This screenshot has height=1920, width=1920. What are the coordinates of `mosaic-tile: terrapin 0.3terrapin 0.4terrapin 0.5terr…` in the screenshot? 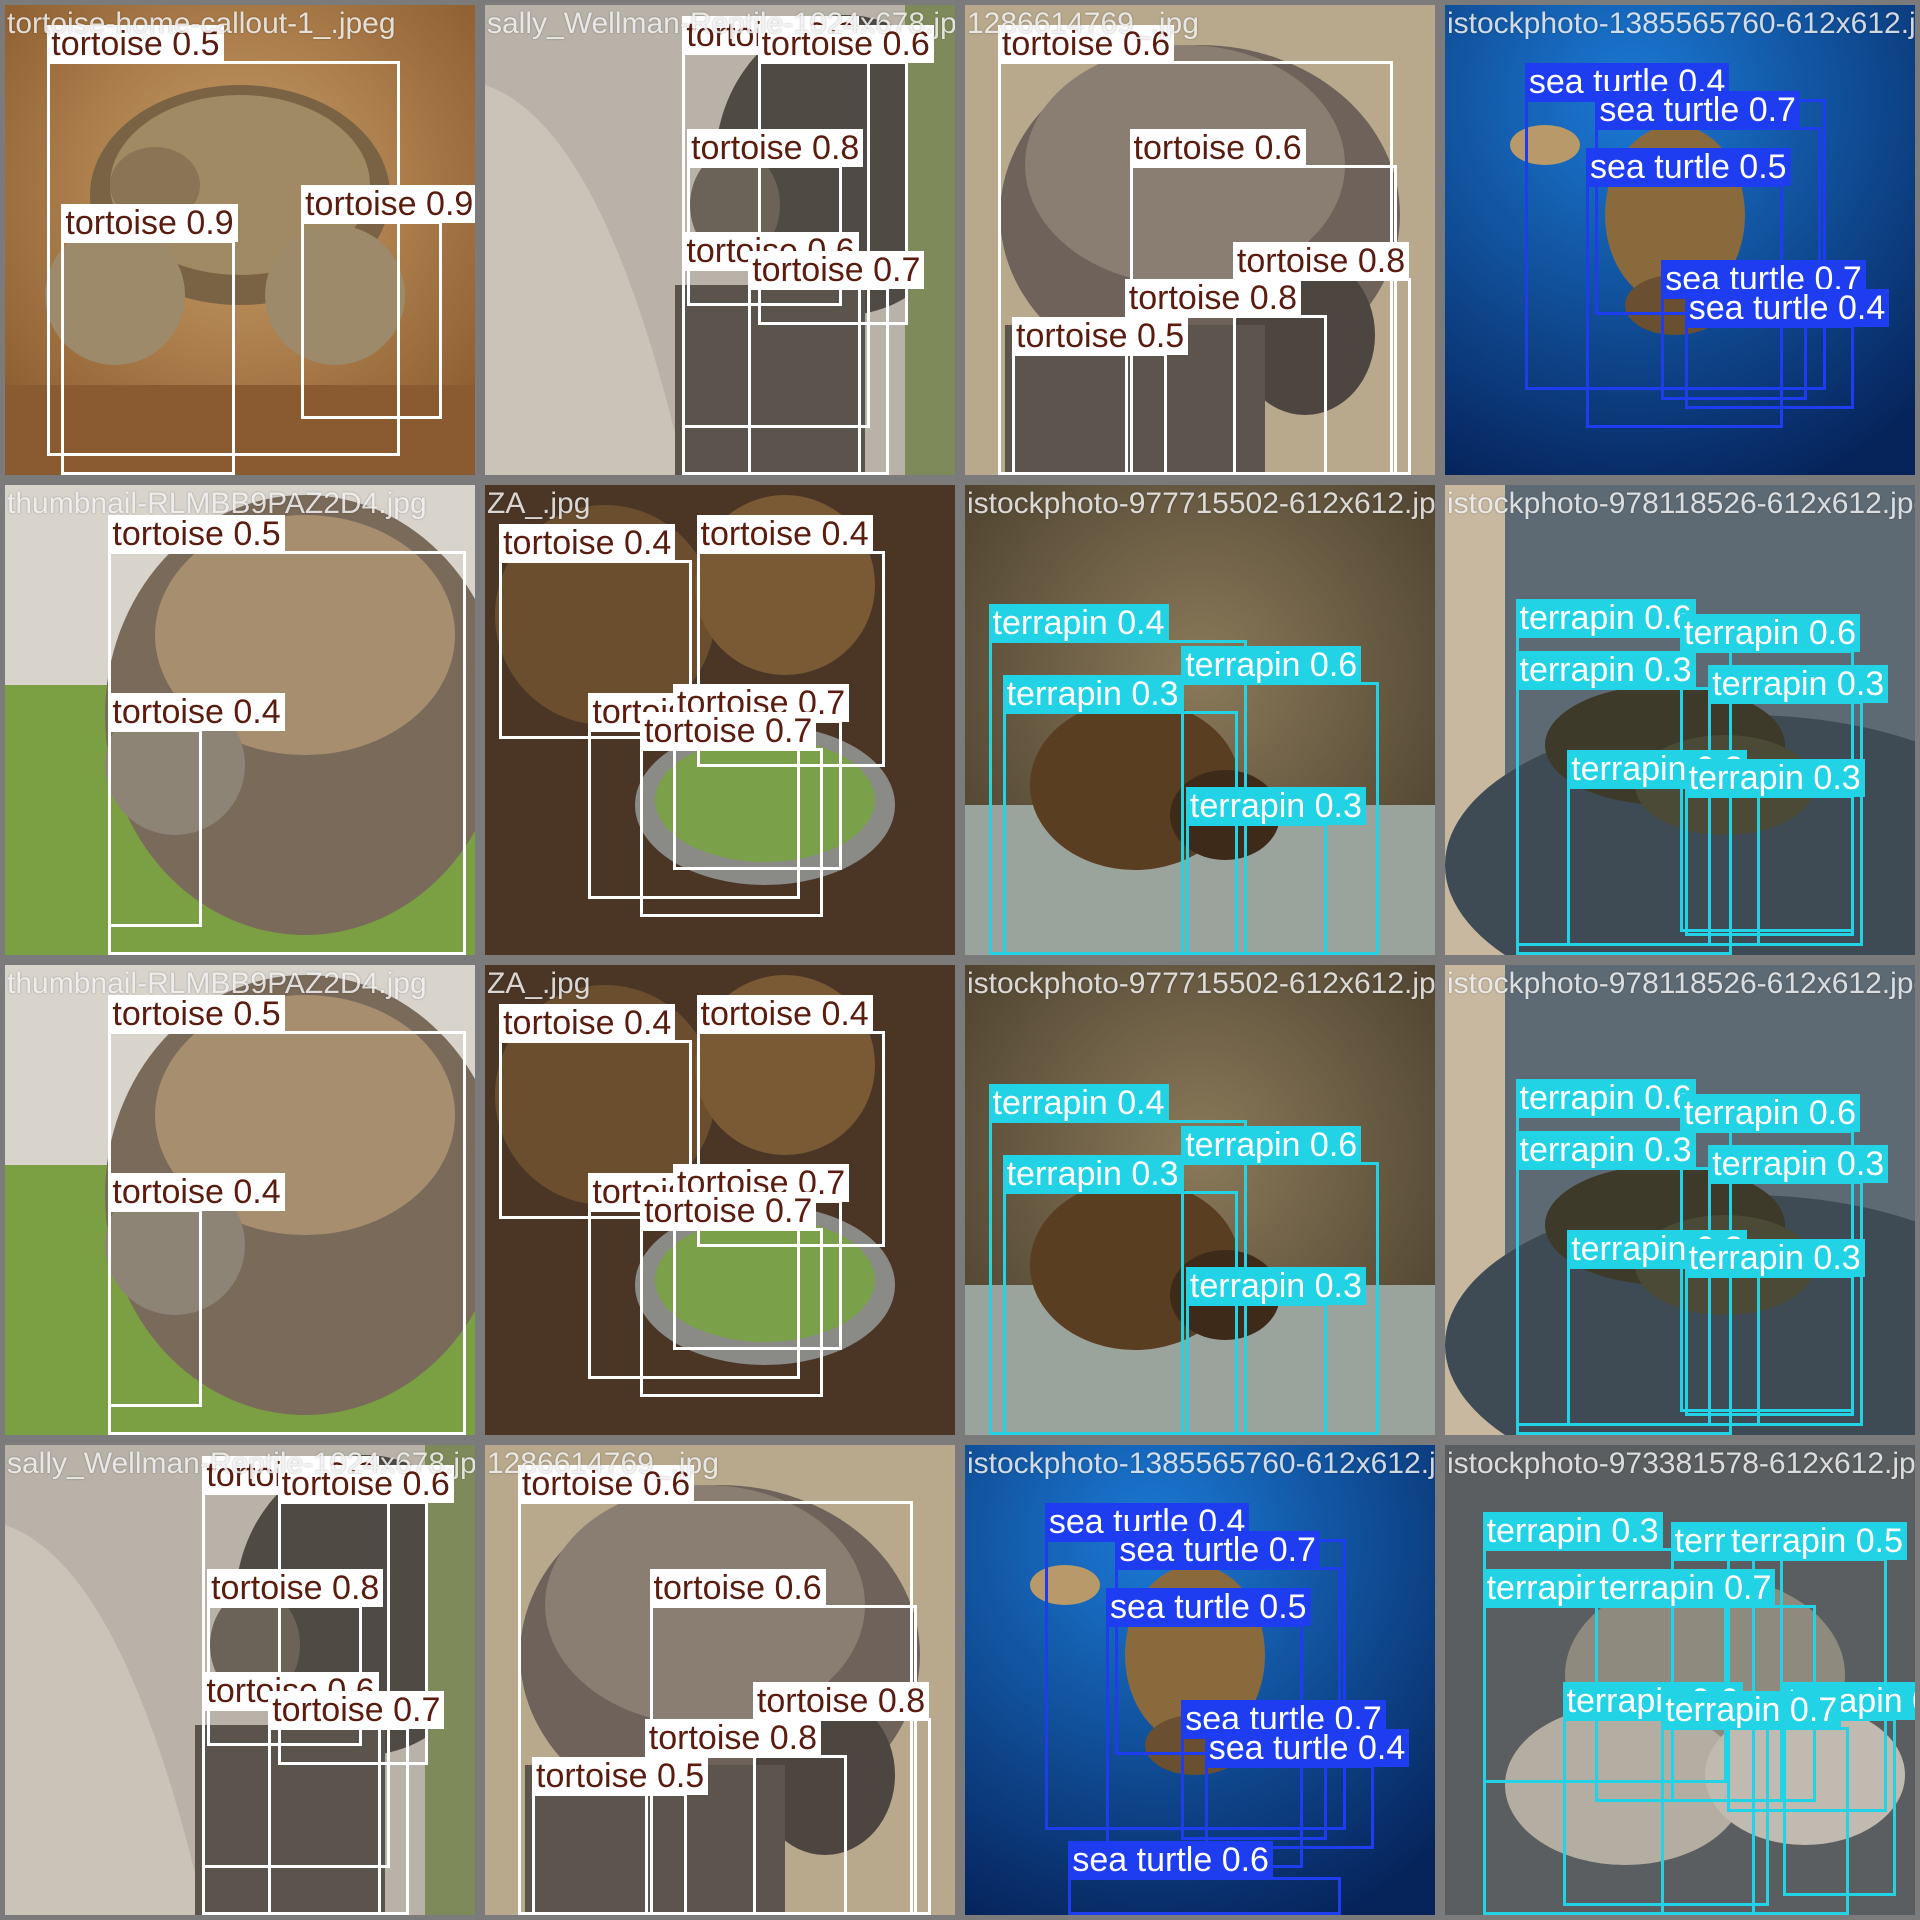 It's located at (1680, 1680).